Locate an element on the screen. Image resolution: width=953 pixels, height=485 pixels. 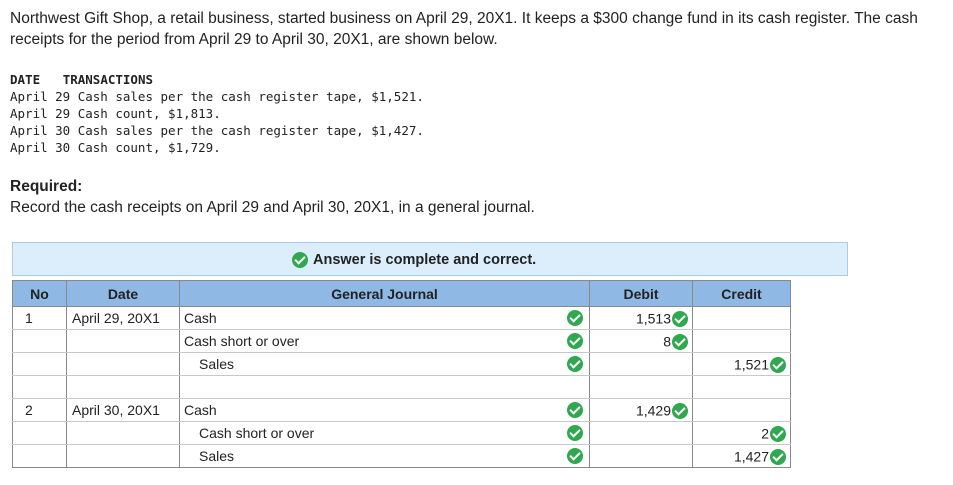
credit-input: 1,427 is located at coordinates (741, 456).